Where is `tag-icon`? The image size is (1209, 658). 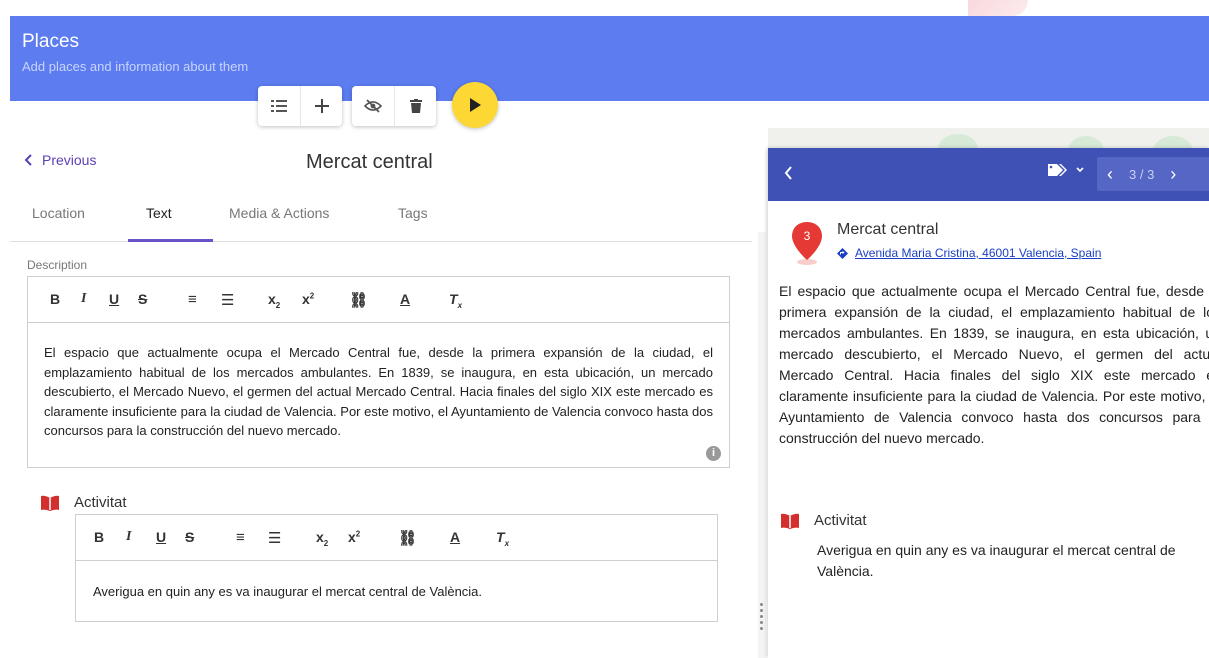 tag-icon is located at coordinates (1057, 170).